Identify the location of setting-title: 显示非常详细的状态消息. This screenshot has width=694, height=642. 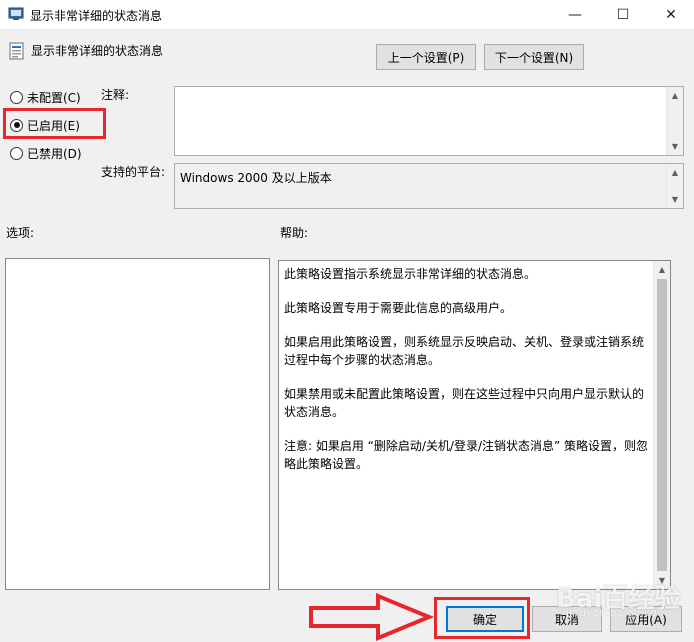
(97, 51).